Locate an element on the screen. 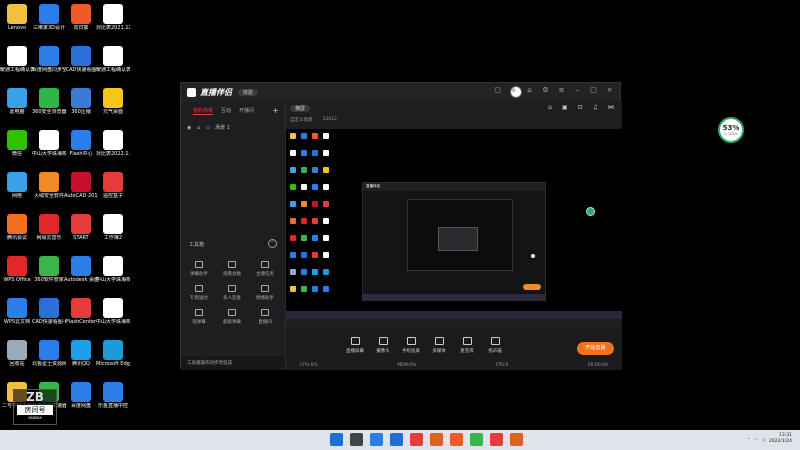 The width and height of the screenshot is (800, 450). desktop-icon: START is located at coordinates (81, 227).